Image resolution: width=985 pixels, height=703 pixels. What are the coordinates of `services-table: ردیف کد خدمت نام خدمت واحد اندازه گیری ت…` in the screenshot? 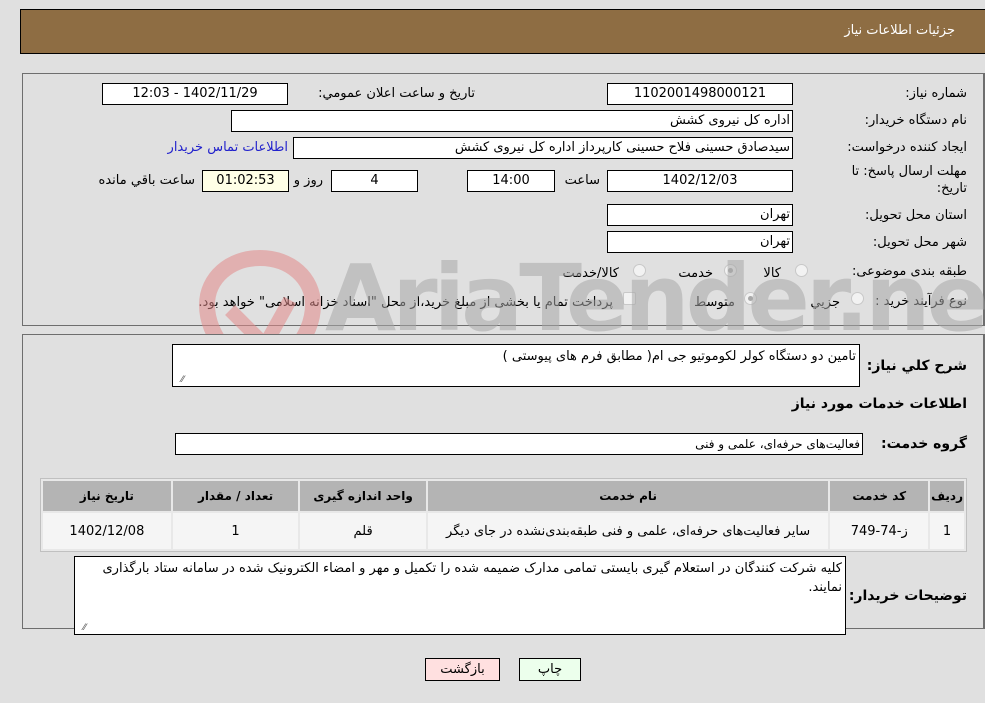 It's located at (503, 515).